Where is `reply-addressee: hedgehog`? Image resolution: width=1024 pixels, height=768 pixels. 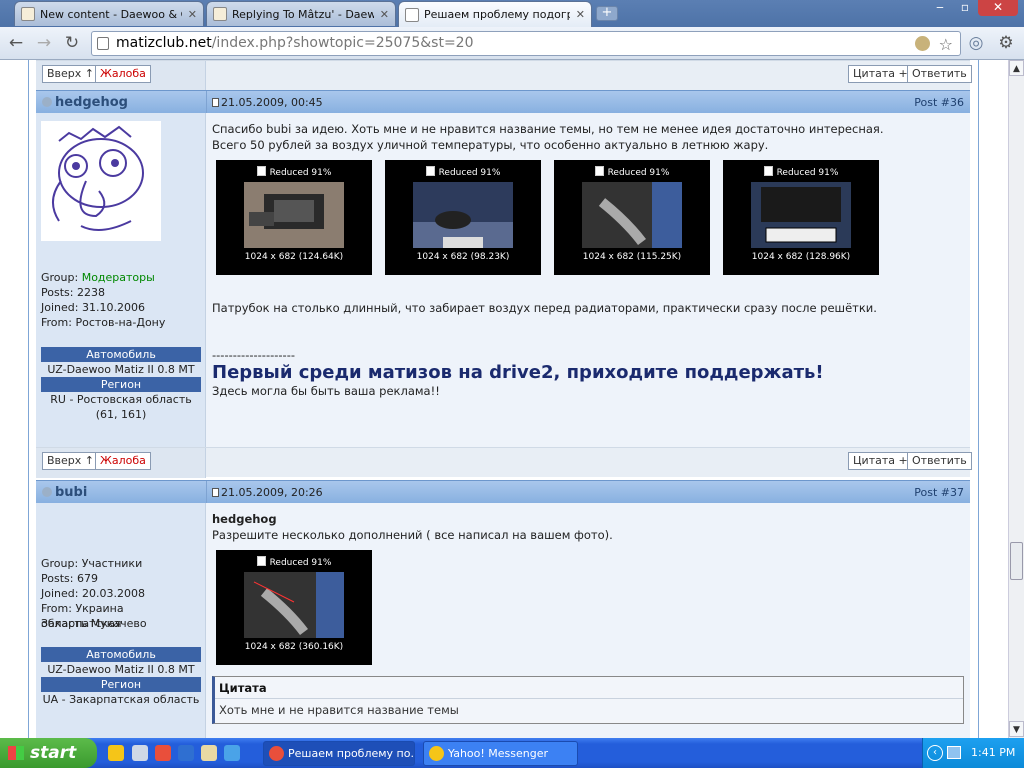 reply-addressee: hedgehog is located at coordinates (244, 519).